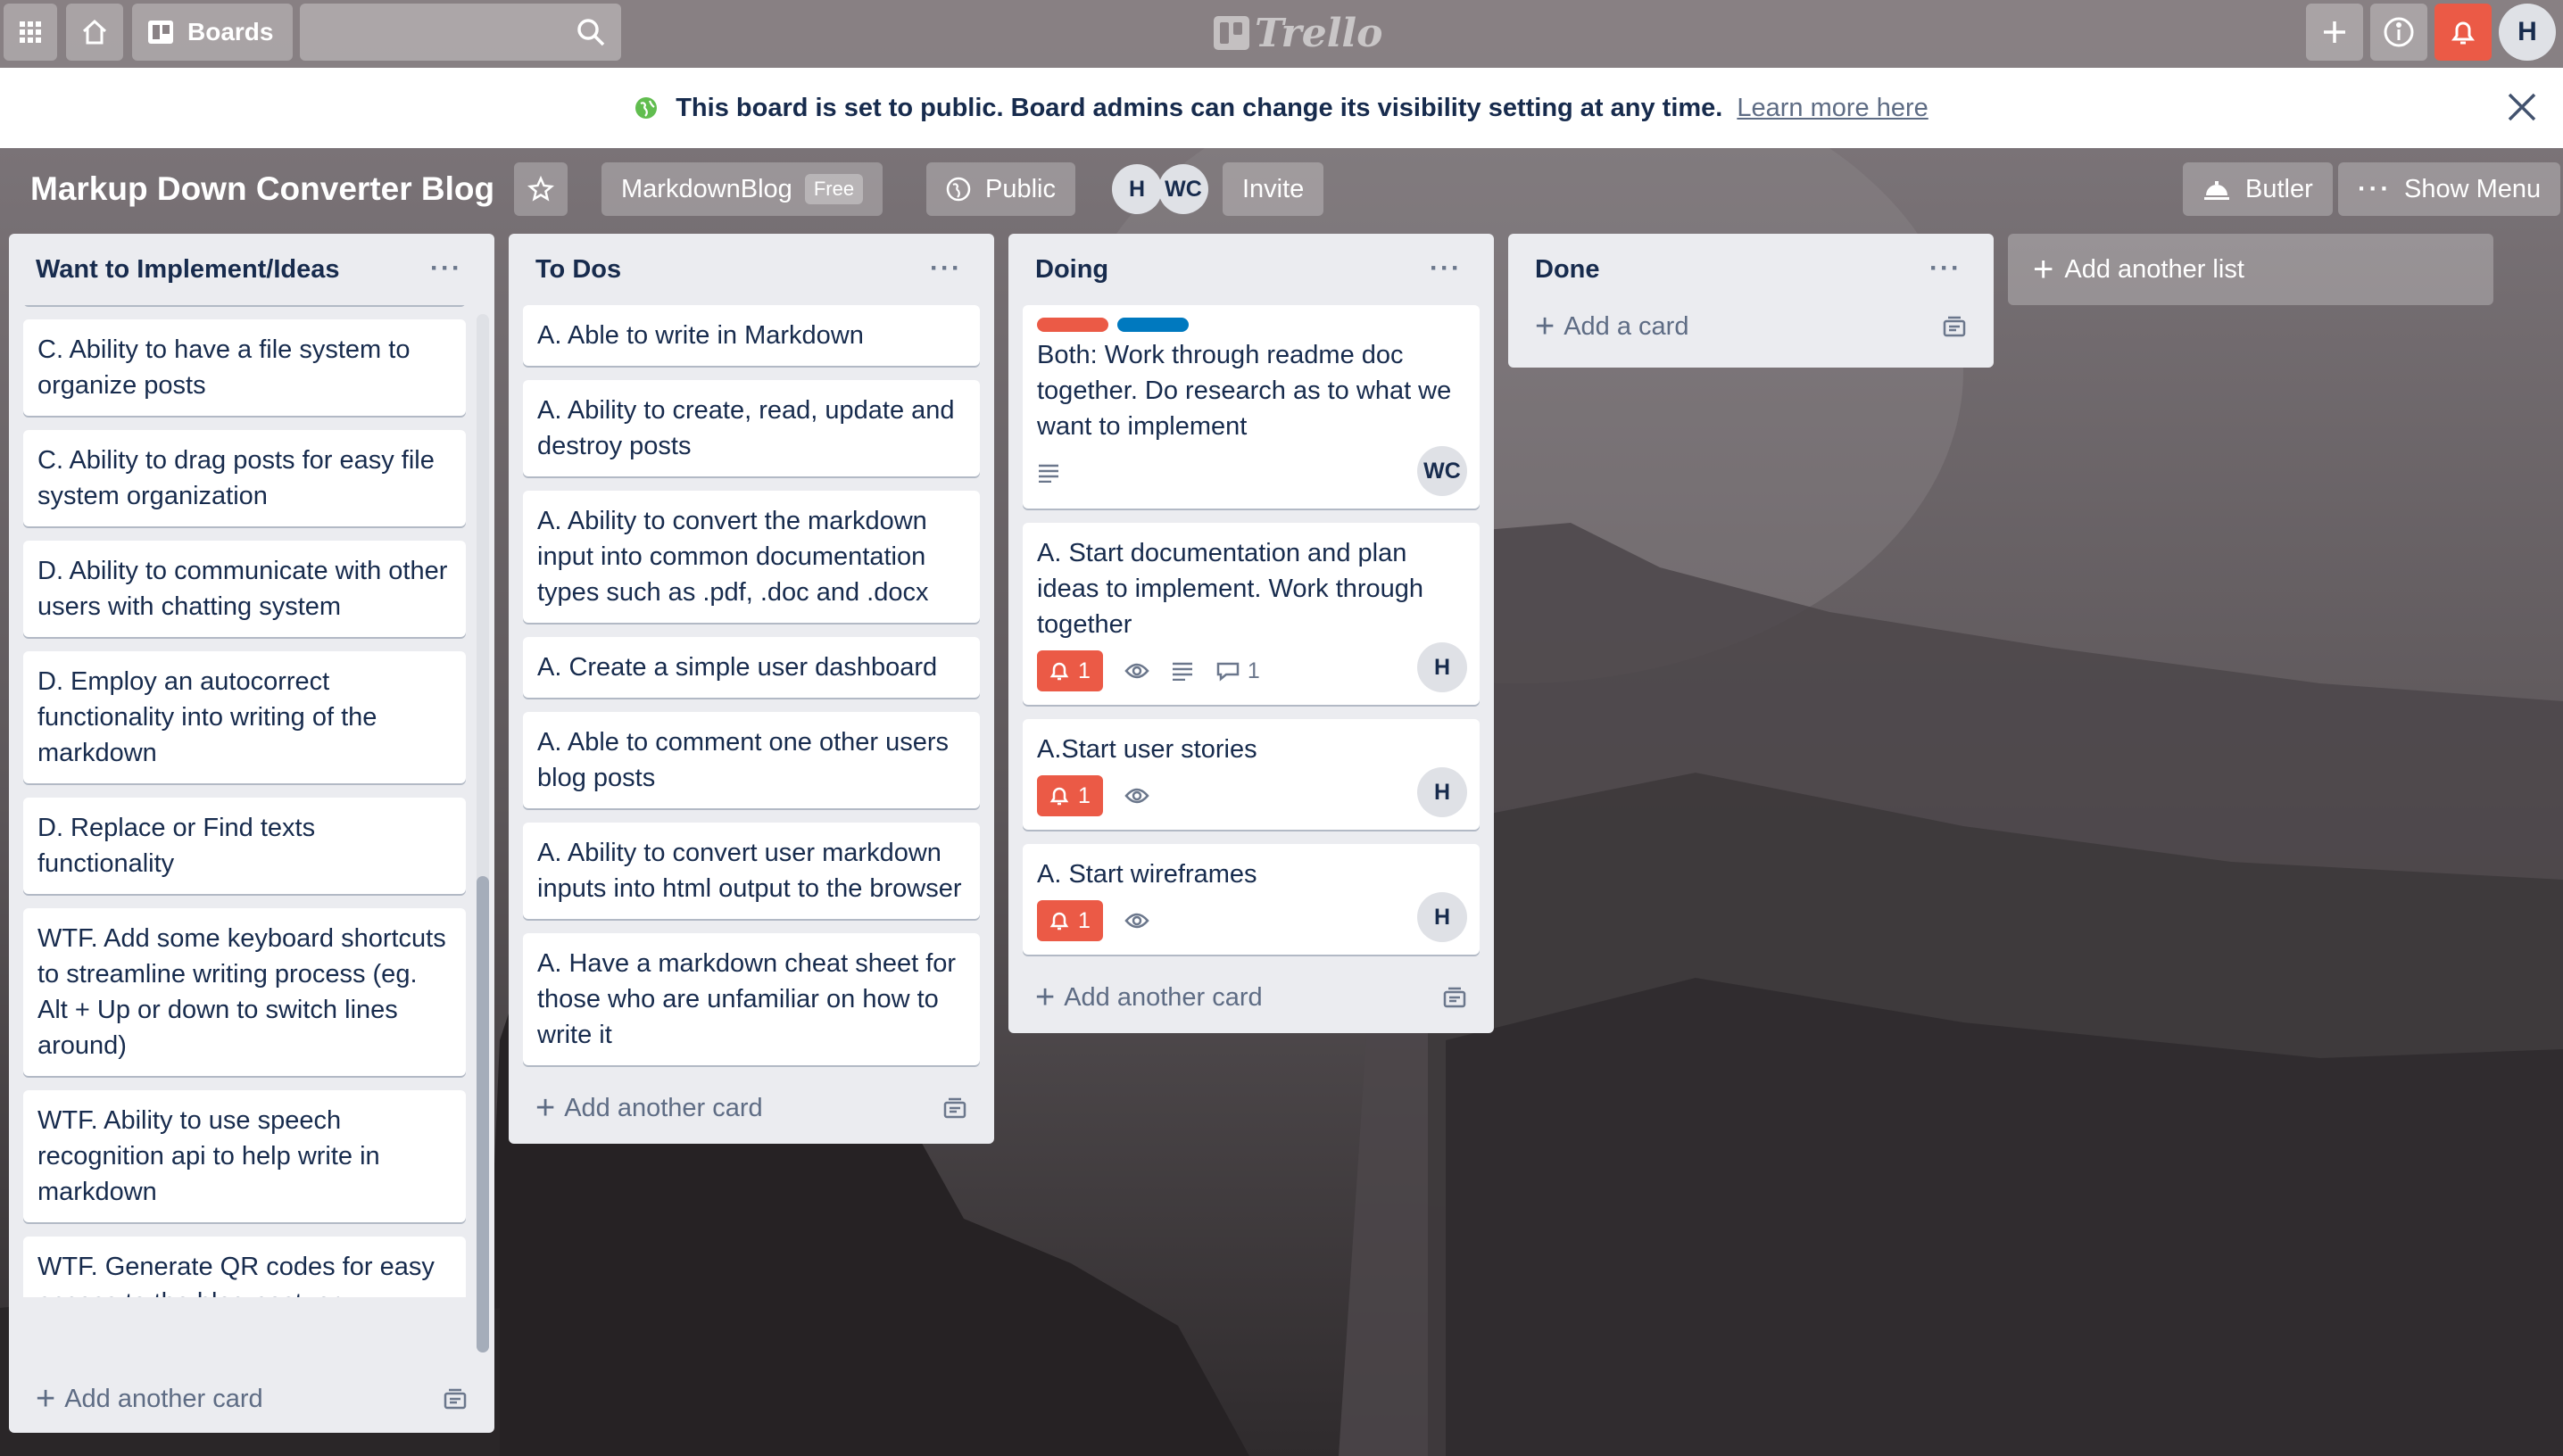 This screenshot has height=1456, width=2563. Describe the element at coordinates (2279, 188) in the screenshot. I see `butler-label: Butler` at that location.